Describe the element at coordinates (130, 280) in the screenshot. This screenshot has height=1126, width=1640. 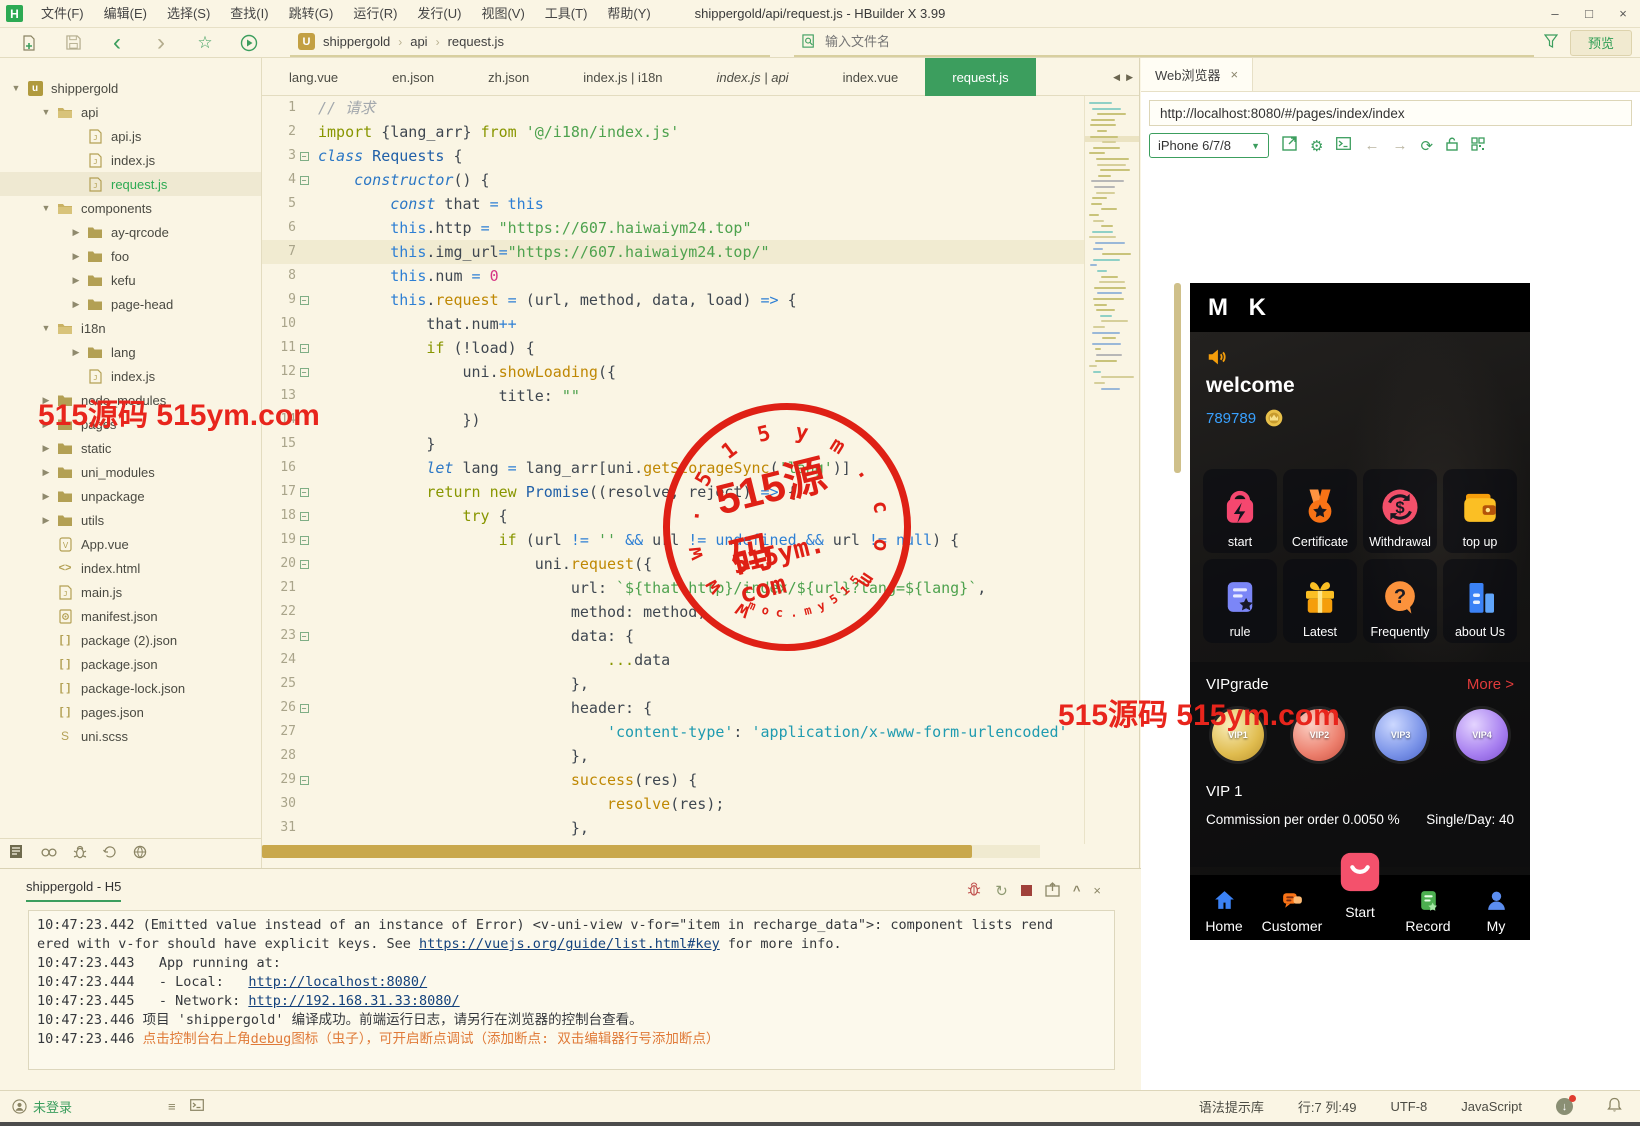
I see `tree-item-kefu: ▶ kefu` at that location.